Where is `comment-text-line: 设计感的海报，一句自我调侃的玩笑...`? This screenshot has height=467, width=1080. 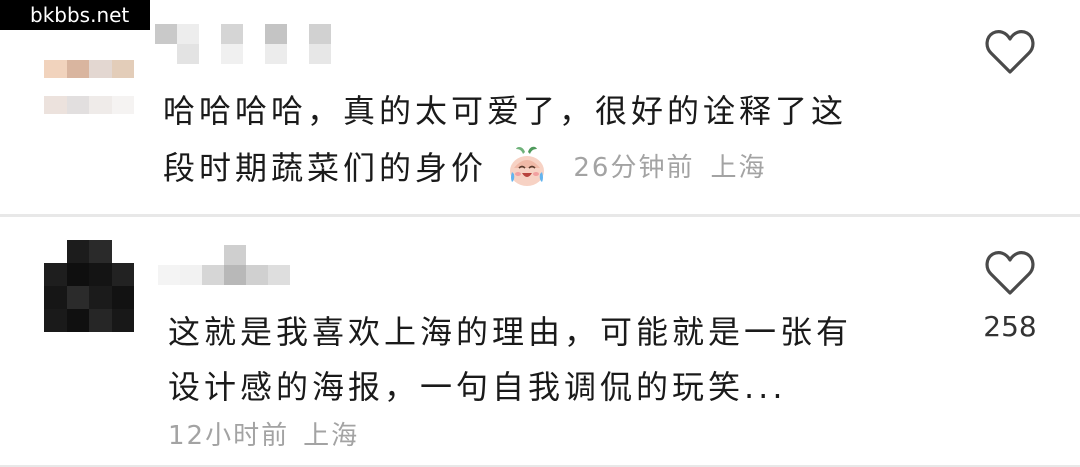
comment-text-line: 设计感的海报，一句自我调侃的玩笑... is located at coordinates (477, 387).